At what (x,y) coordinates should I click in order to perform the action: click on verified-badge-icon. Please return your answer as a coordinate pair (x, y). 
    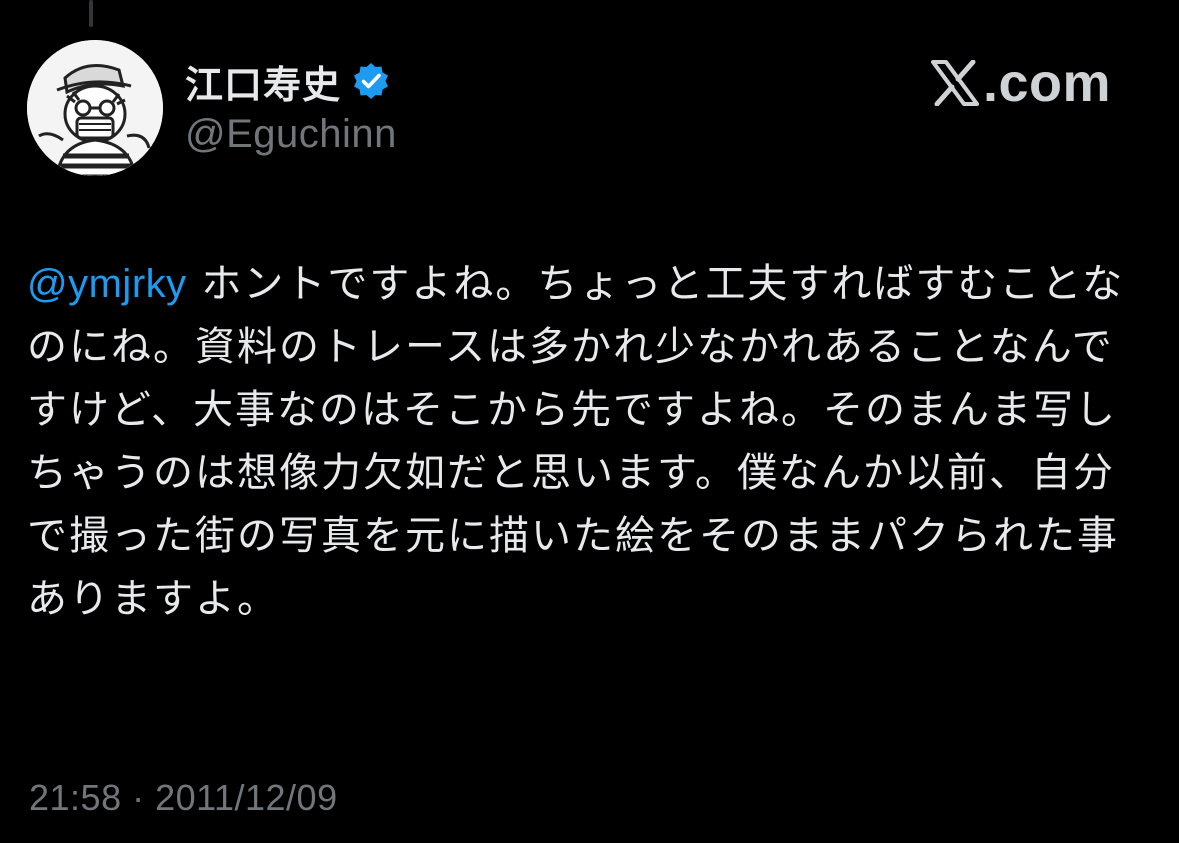
    Looking at the image, I should click on (371, 81).